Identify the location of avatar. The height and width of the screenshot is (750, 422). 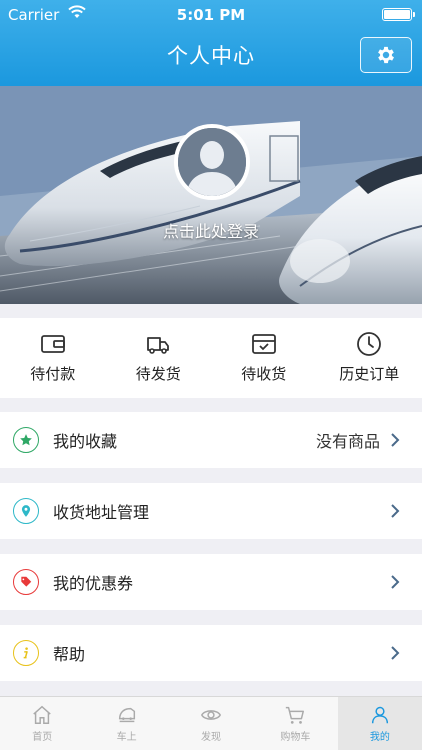
(212, 162).